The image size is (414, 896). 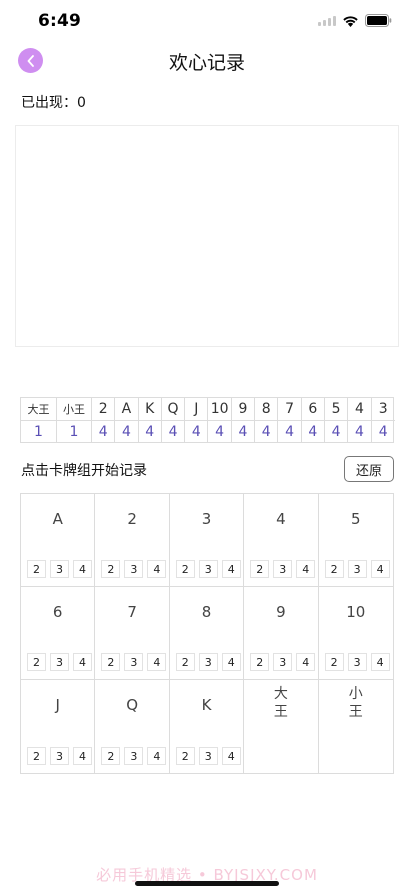 I want to click on restore-button: 还原, so click(x=369, y=469).